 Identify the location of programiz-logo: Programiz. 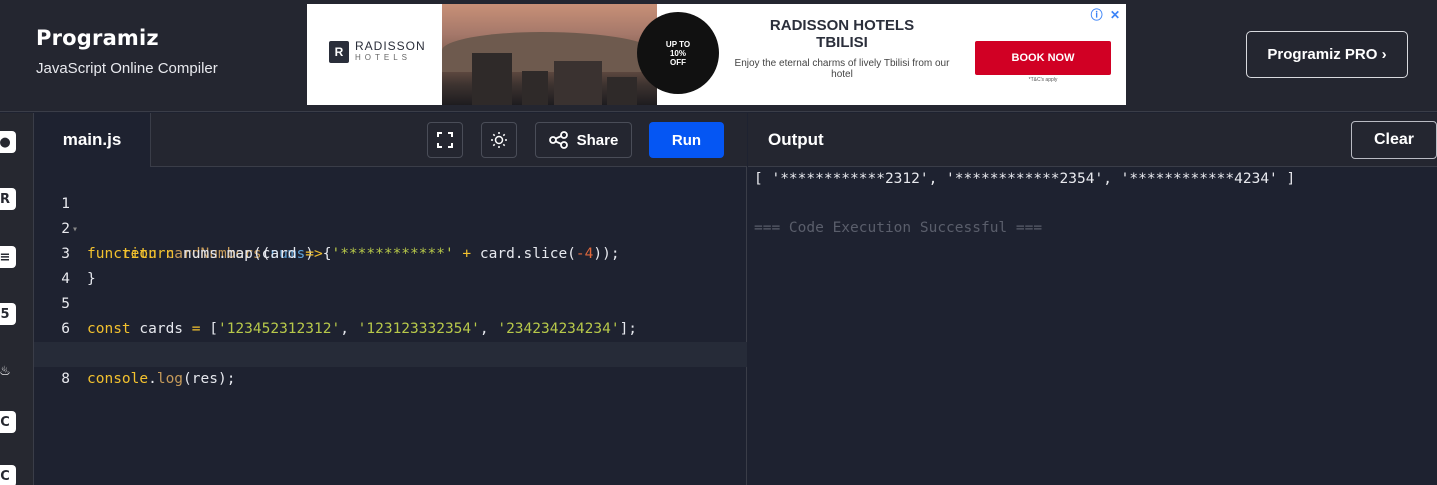
(127, 38).